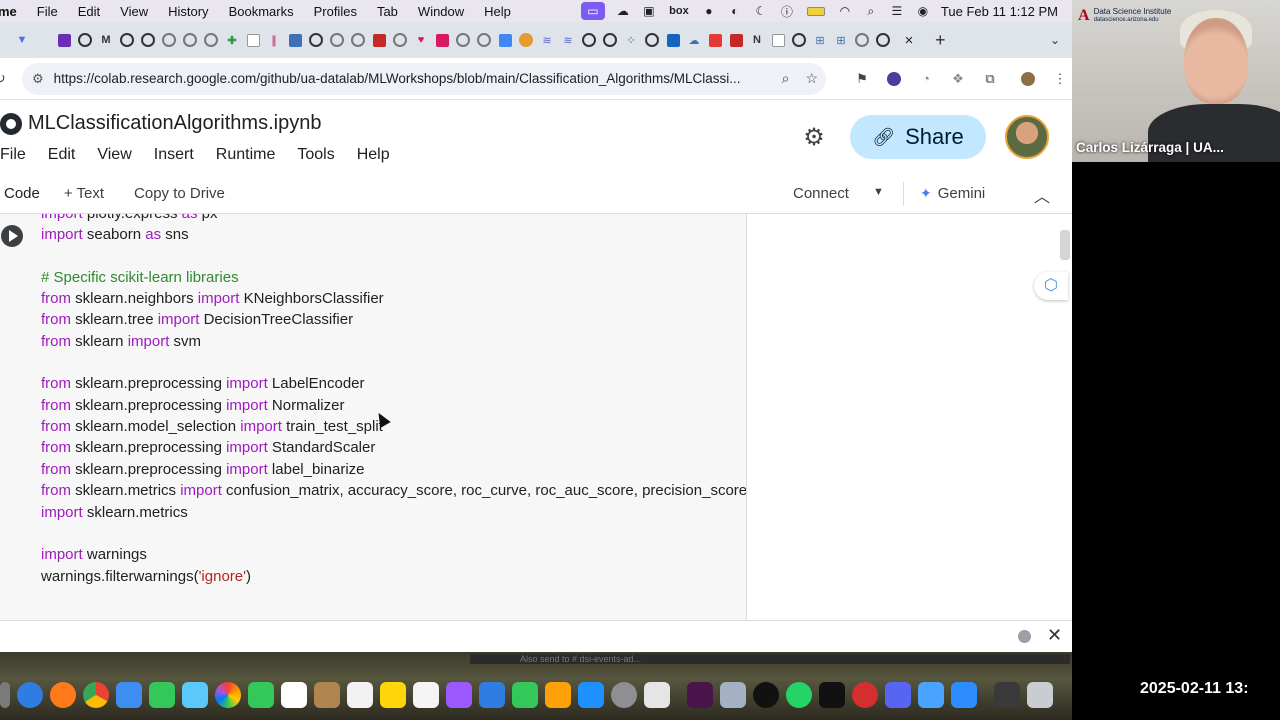  Describe the element at coordinates (246, 155) in the screenshot. I see `colab-menu-runtime: Runtime` at that location.